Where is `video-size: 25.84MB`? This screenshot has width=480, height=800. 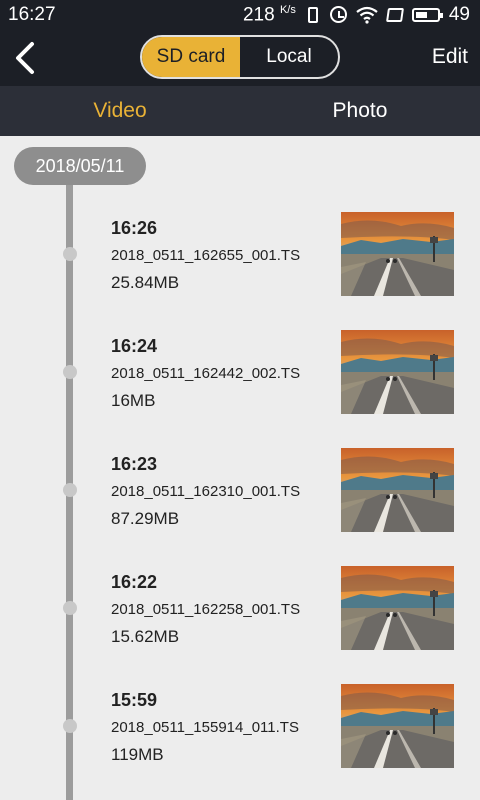 video-size: 25.84MB is located at coordinates (145, 282).